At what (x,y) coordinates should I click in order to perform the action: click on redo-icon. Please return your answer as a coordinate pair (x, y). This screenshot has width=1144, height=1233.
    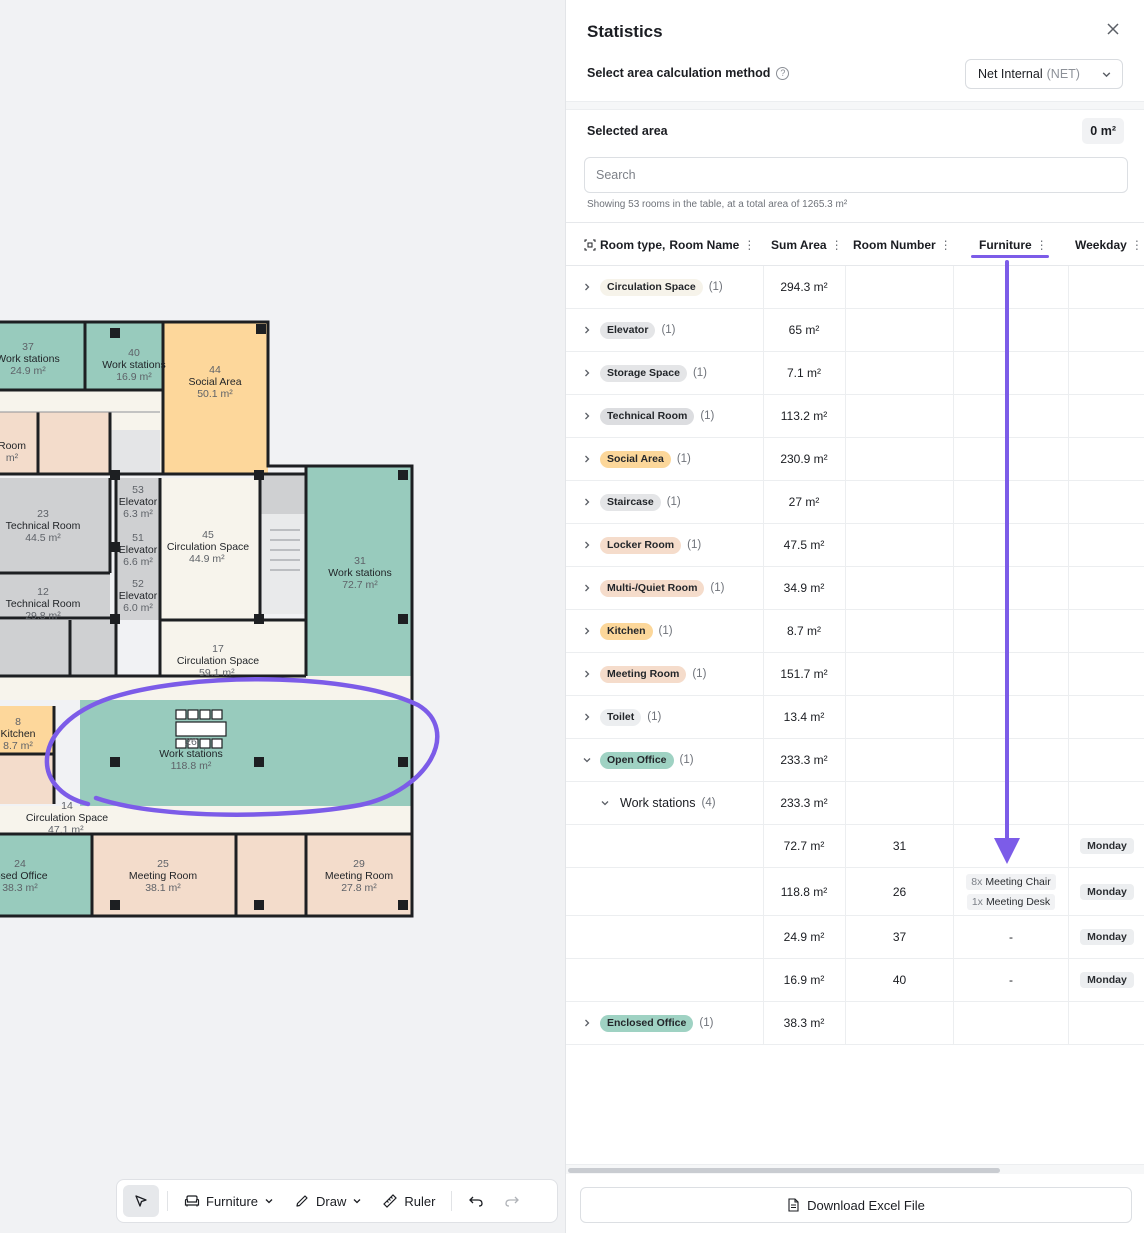
    Looking at the image, I should click on (512, 1201).